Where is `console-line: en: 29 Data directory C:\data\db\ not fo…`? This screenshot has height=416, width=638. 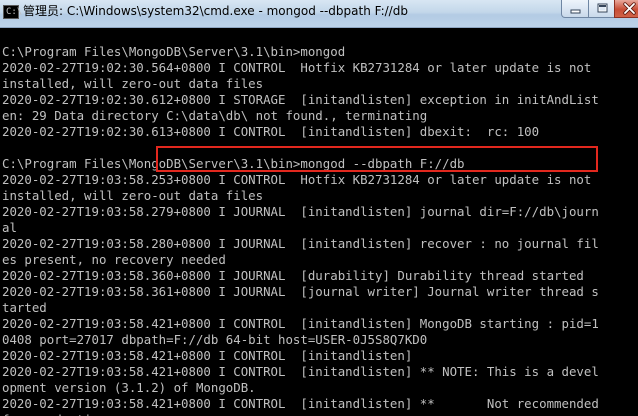
console-line: en: 29 Data directory C:\data\db\ not fo… is located at coordinates (215, 115).